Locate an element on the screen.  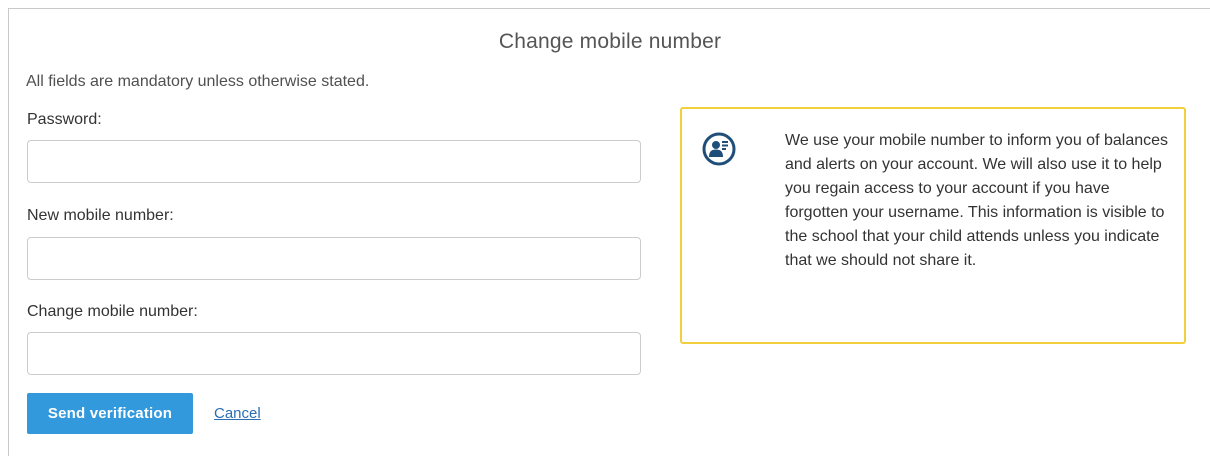
page-title: Change mobile number is located at coordinates (610, 41).